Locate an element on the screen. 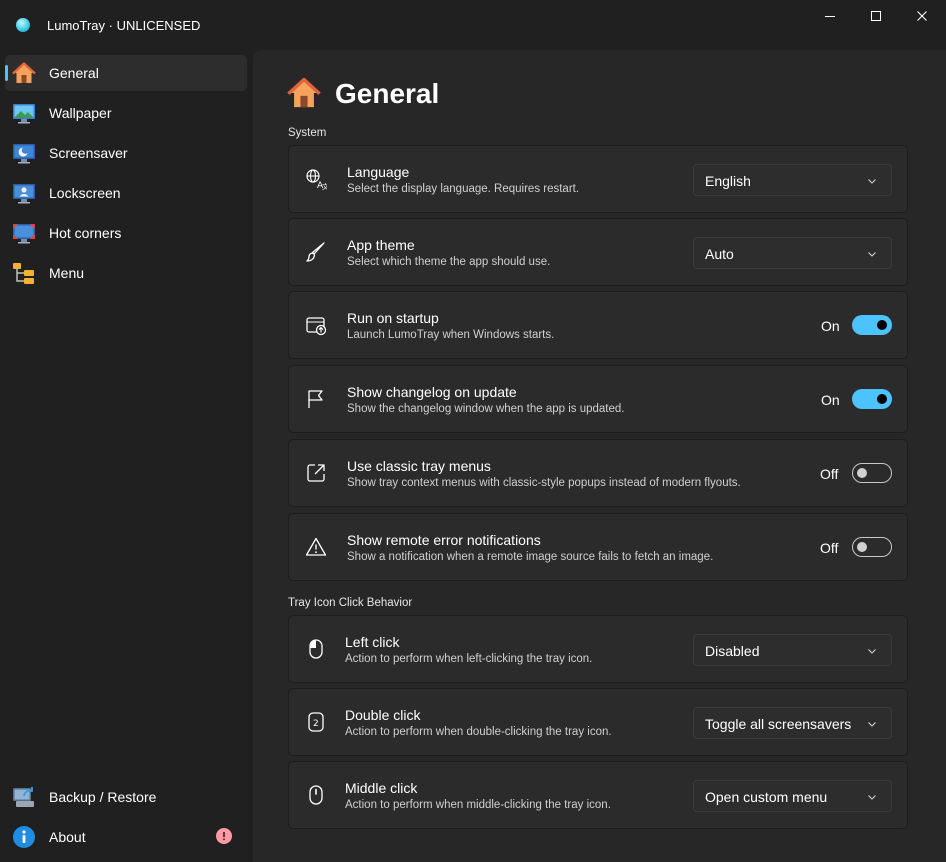 This screenshot has width=946, height=862. mouse-left-icon is located at coordinates (316, 649).